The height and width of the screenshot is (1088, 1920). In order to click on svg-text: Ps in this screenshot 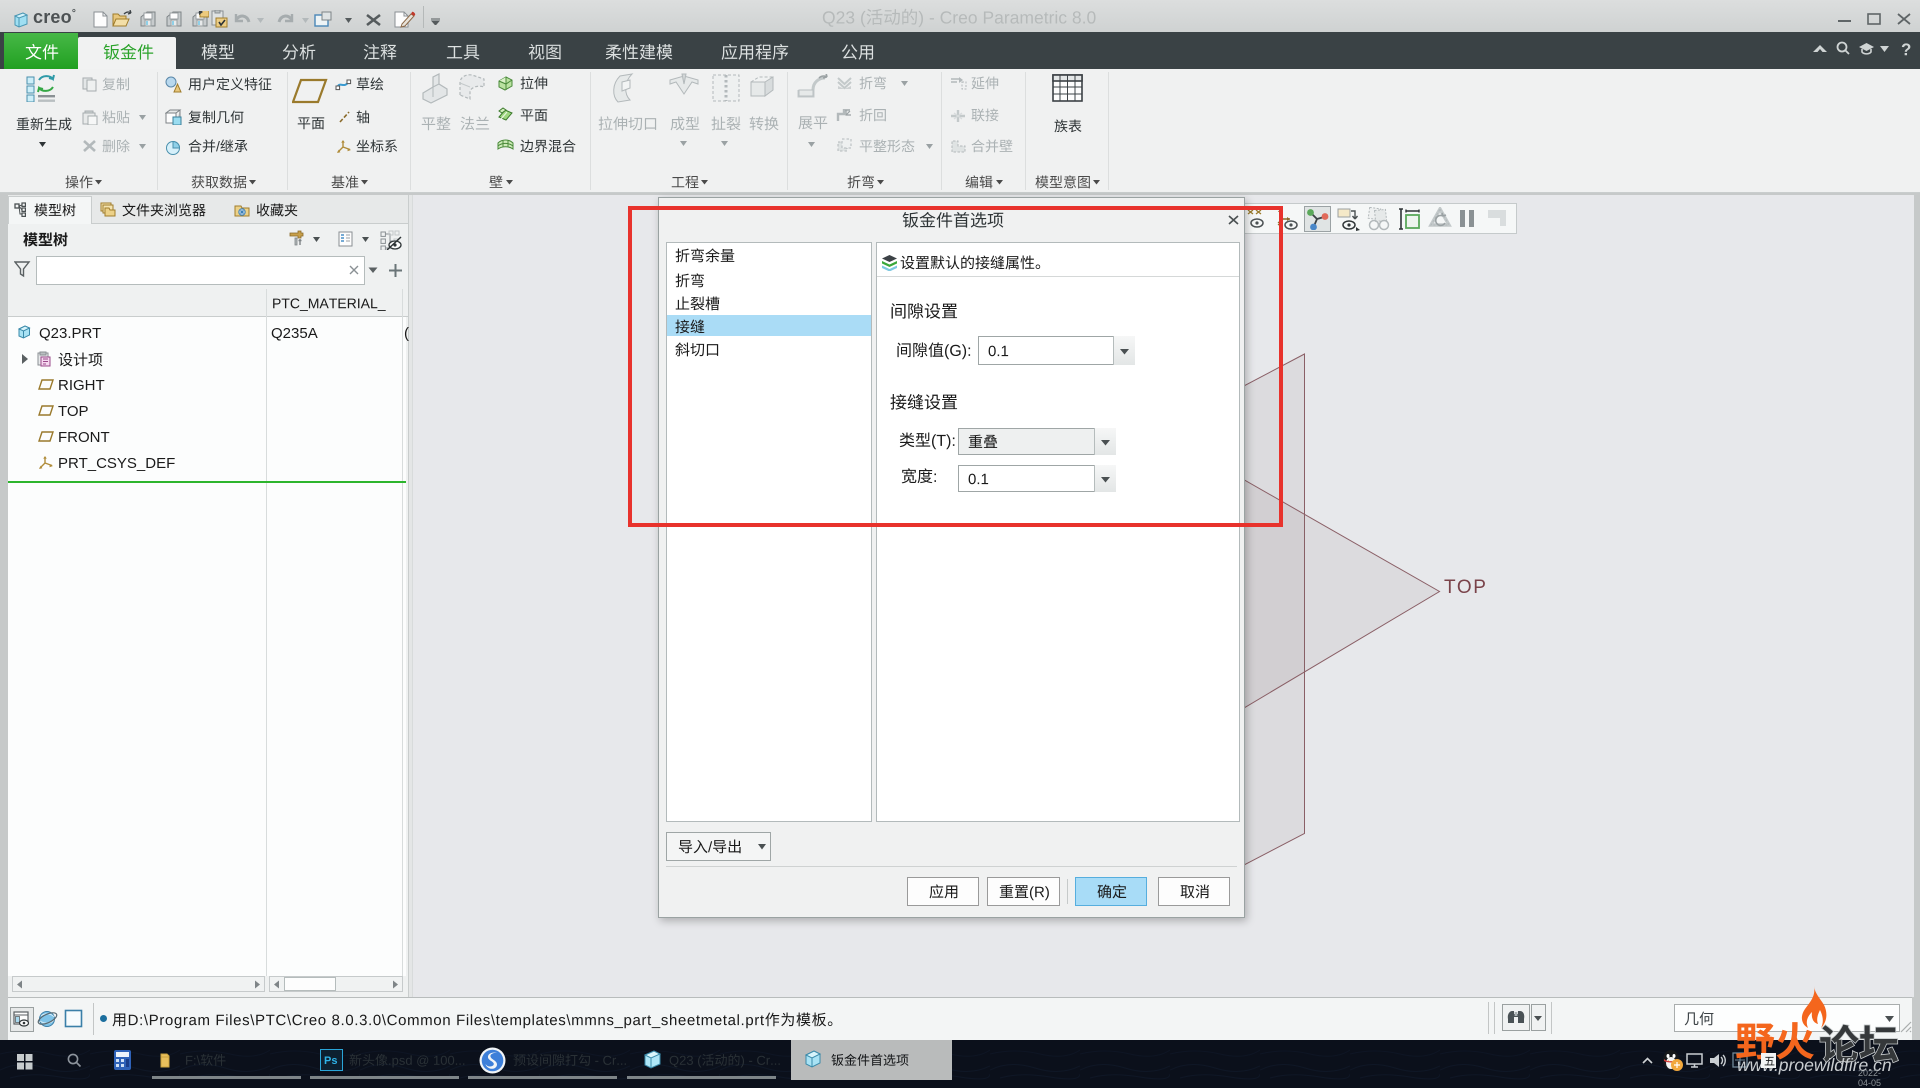, I will do `click(330, 1061)`.